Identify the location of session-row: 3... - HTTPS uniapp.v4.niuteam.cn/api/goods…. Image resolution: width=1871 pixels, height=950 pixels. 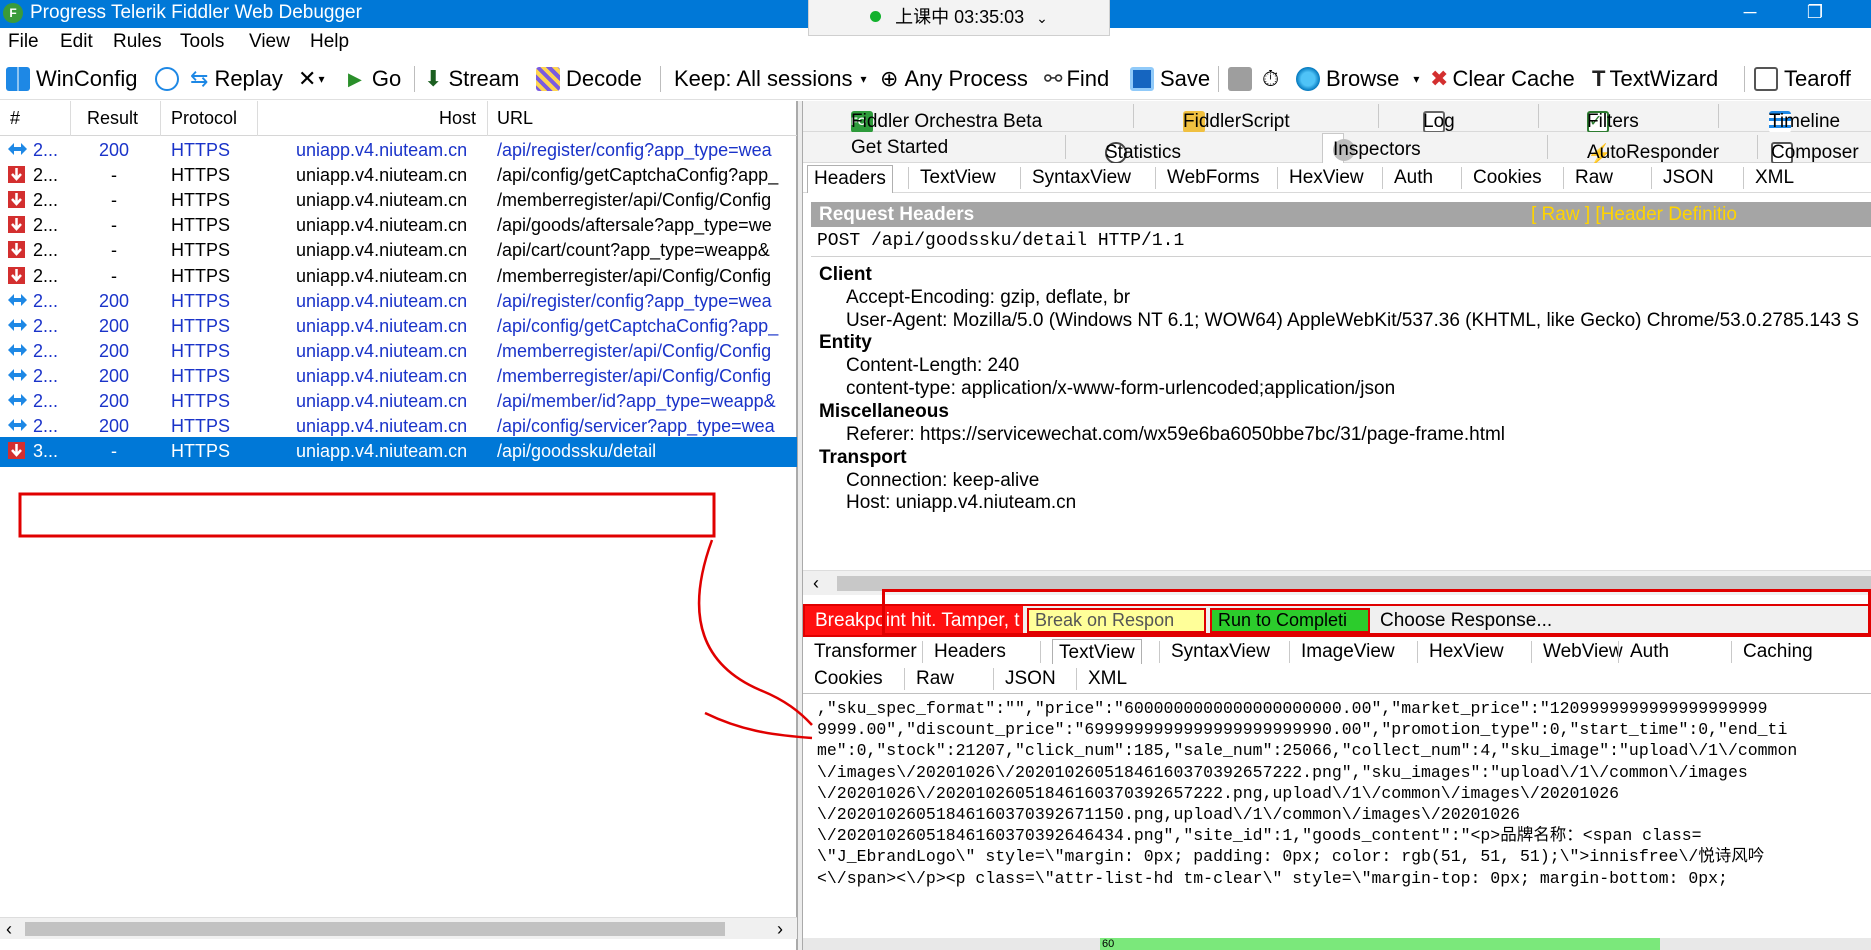
(398, 452).